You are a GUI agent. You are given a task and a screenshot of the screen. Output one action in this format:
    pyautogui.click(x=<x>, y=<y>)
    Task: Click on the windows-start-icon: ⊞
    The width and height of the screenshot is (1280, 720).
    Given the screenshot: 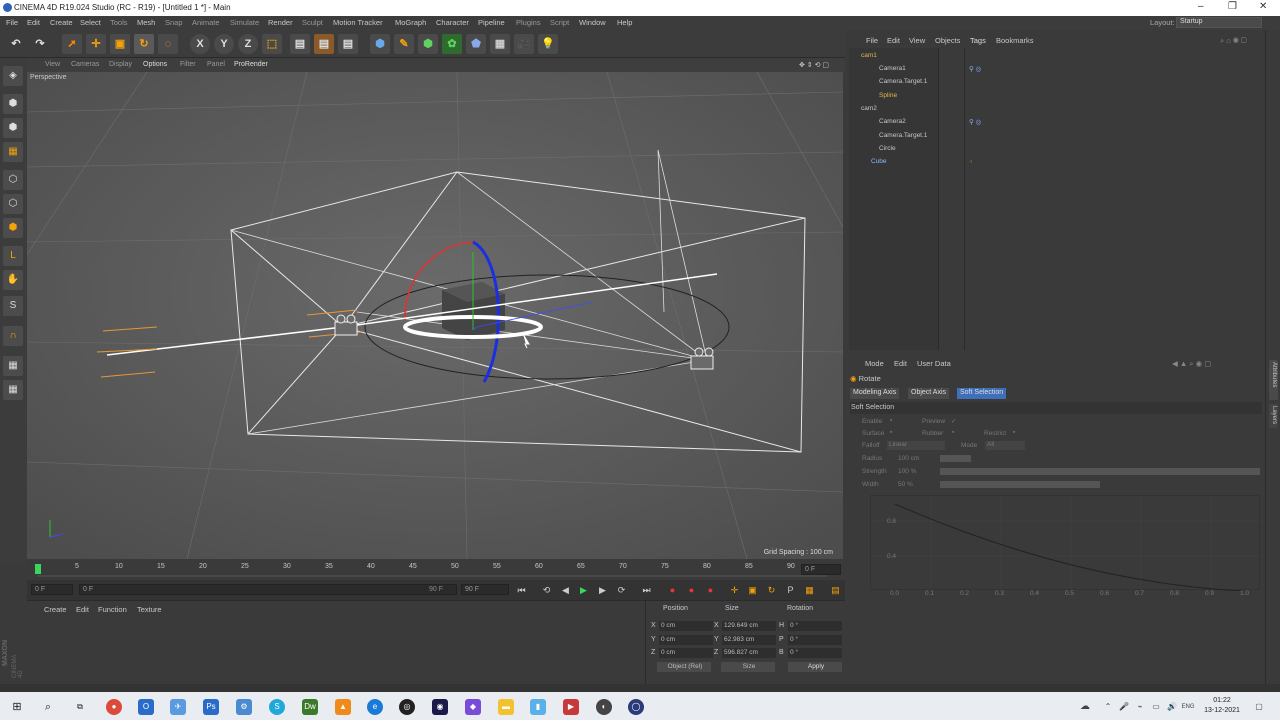 What is the action you would take?
    pyautogui.click(x=17, y=707)
    